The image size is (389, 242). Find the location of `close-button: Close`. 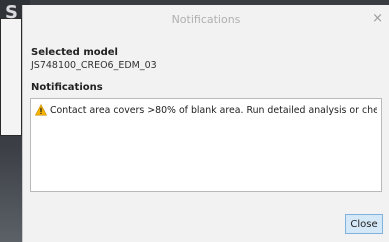

close-button: Close is located at coordinates (364, 224).